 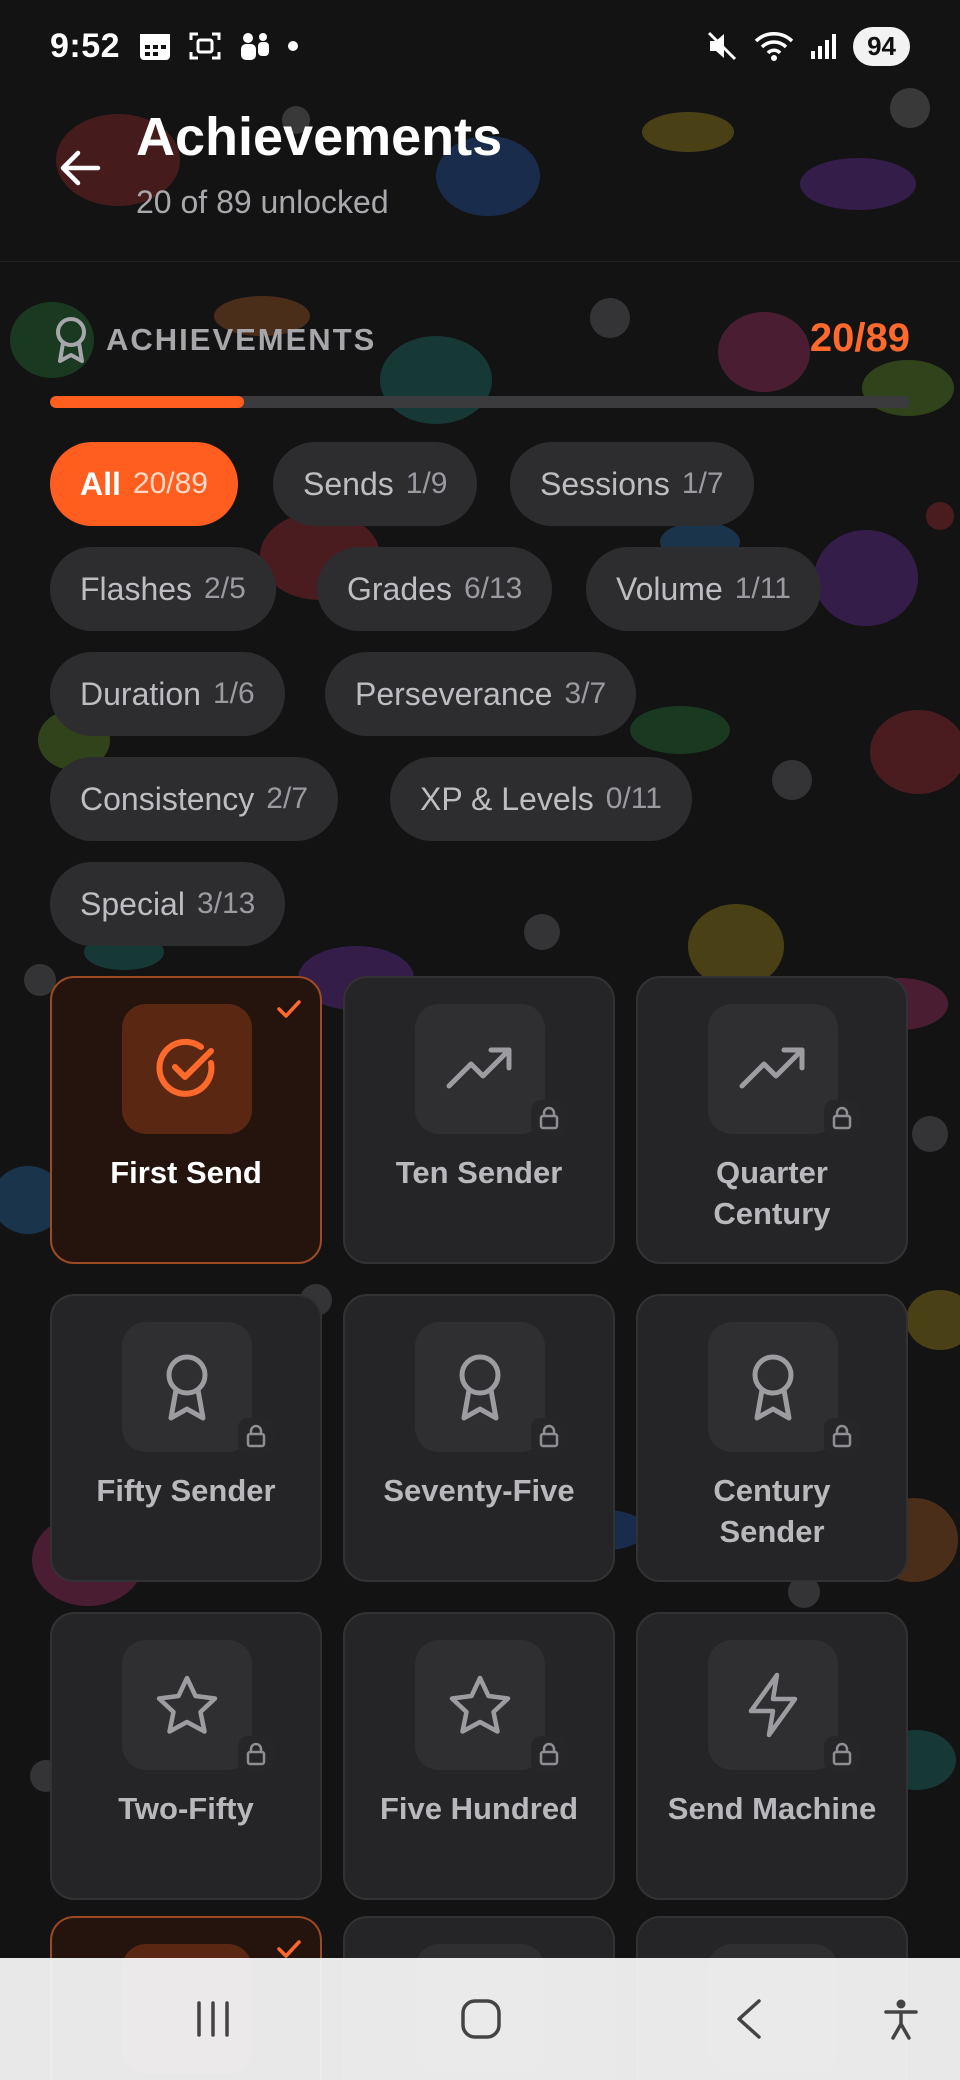 What do you see at coordinates (287, 798) in the screenshot?
I see `chip-count: 2/7` at bounding box center [287, 798].